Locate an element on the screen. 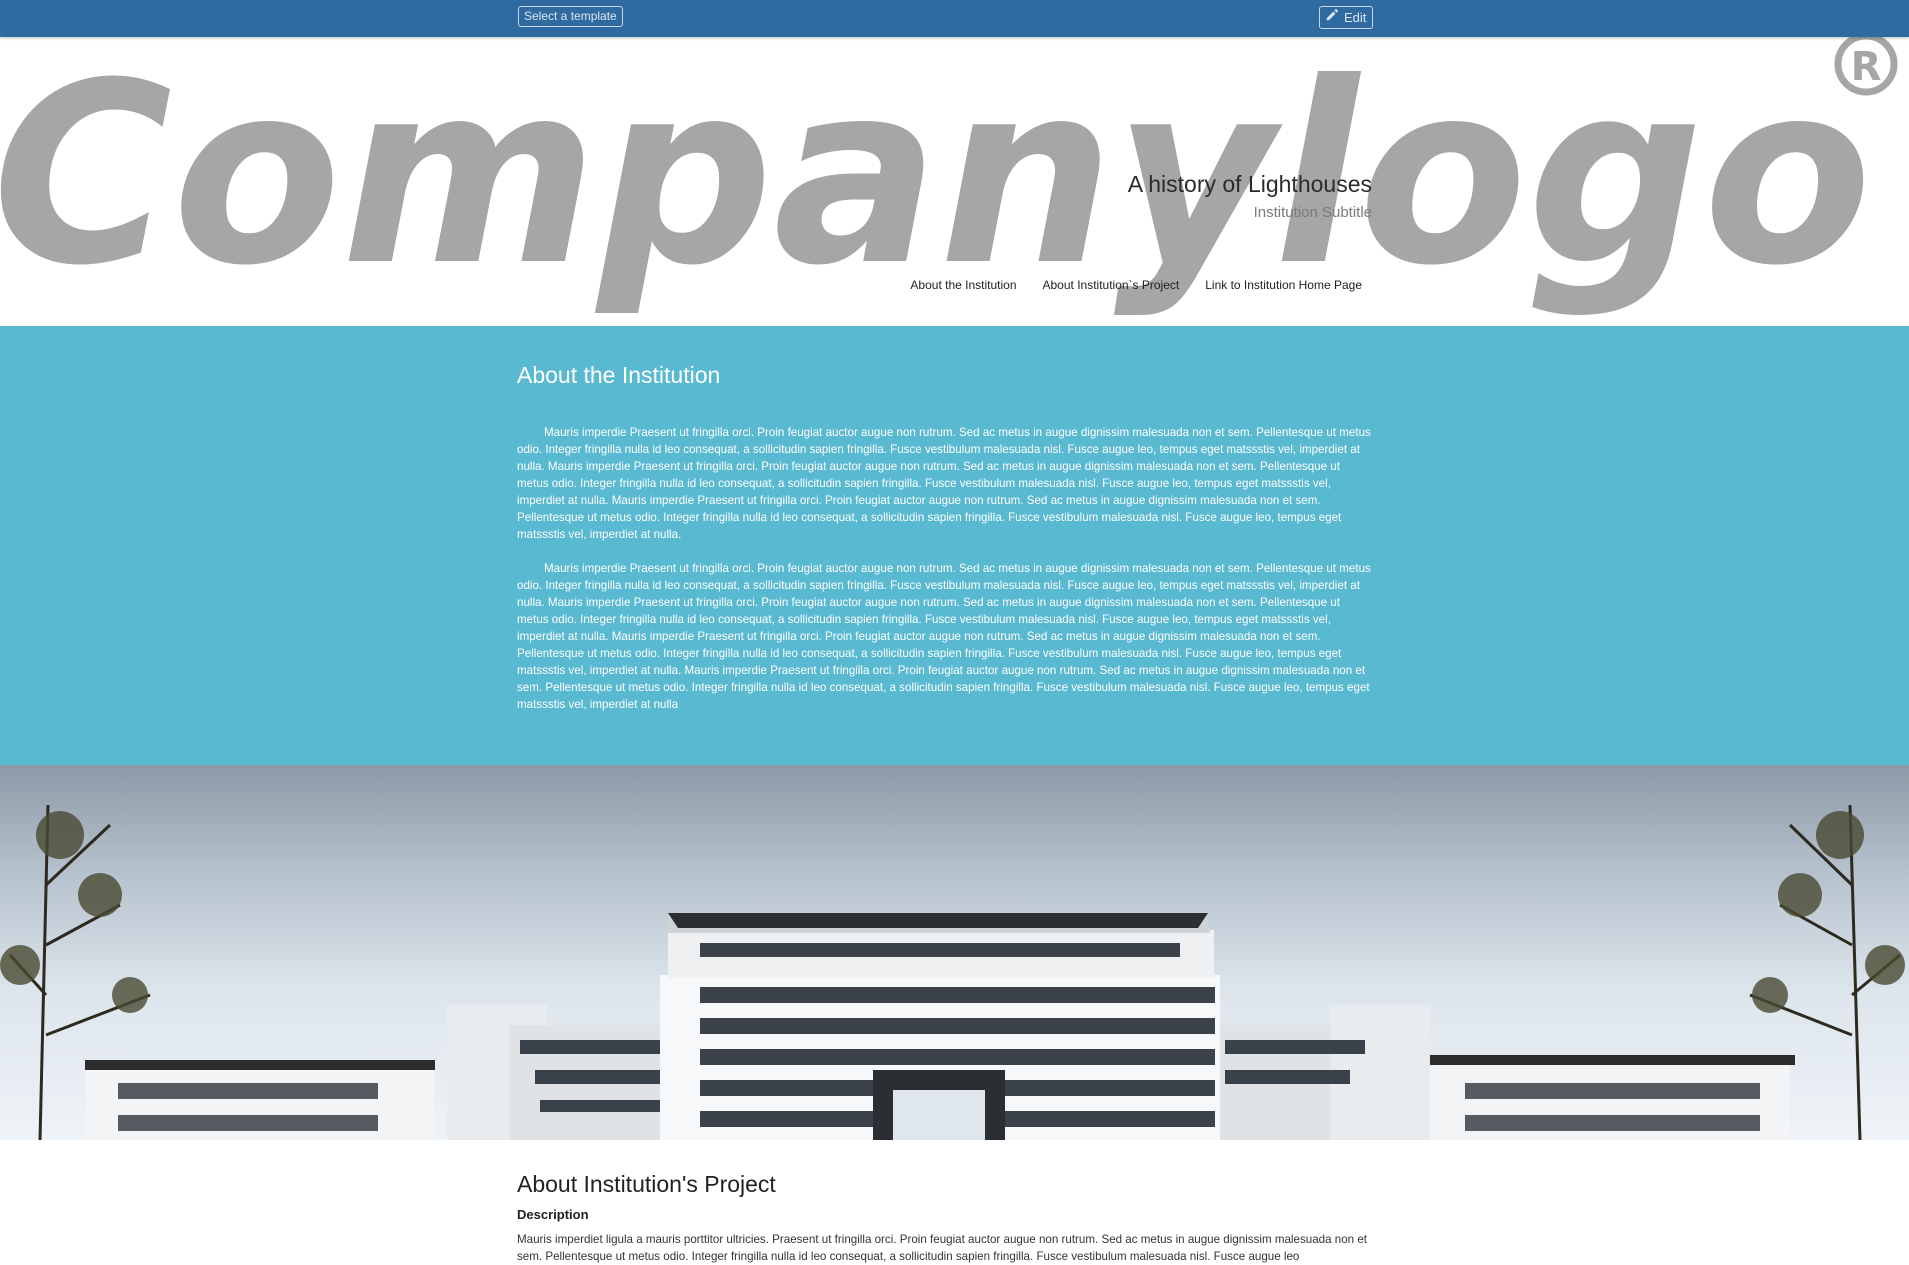 The image size is (1909, 1265). edit-button-label: Edit is located at coordinates (1355, 17).